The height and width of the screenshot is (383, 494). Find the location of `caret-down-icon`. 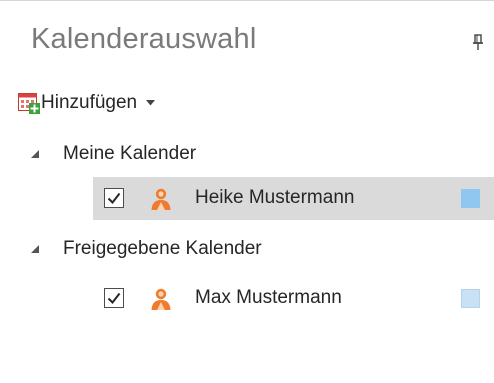

caret-down-icon is located at coordinates (151, 103).